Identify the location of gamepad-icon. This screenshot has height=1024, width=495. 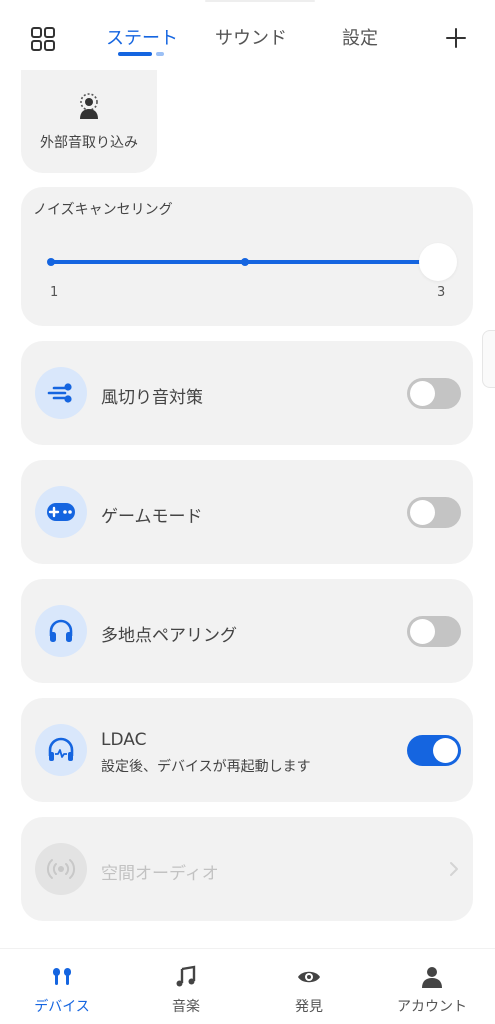
(61, 512).